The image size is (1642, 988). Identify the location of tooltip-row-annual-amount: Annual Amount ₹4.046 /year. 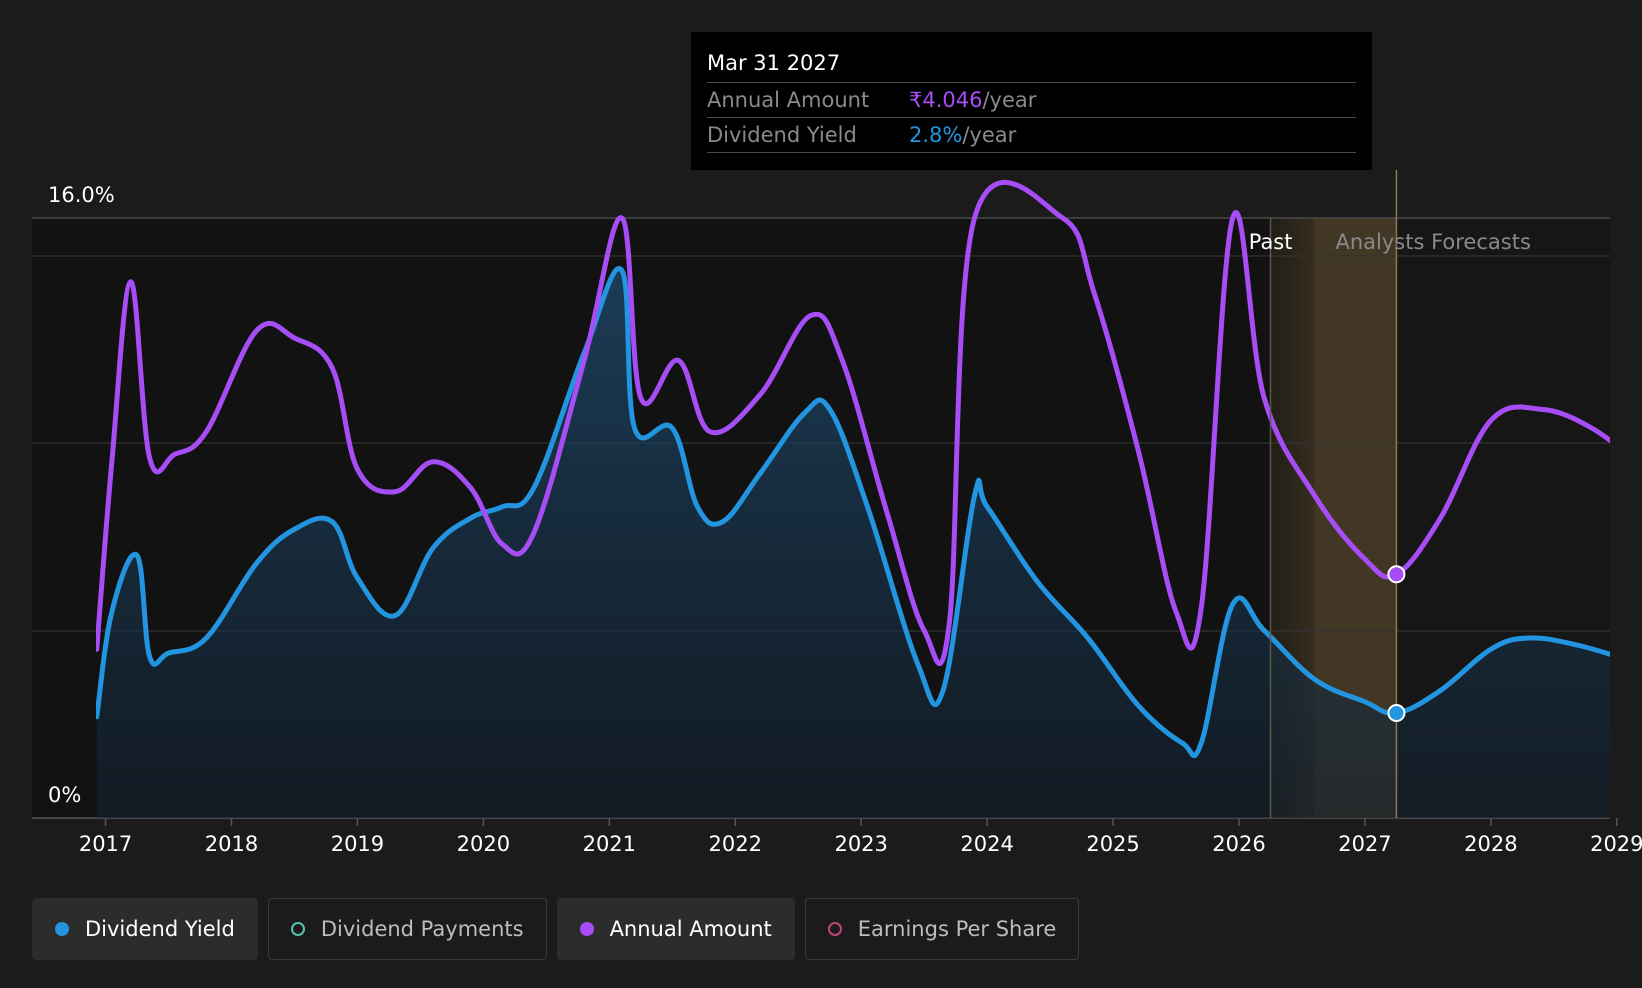
(1031, 100).